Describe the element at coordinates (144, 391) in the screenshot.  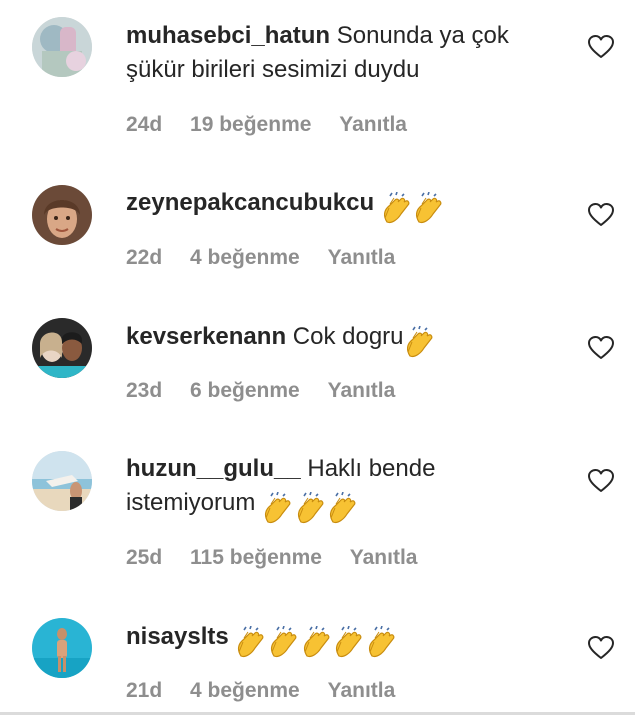
I see `comment-time: 23d` at that location.